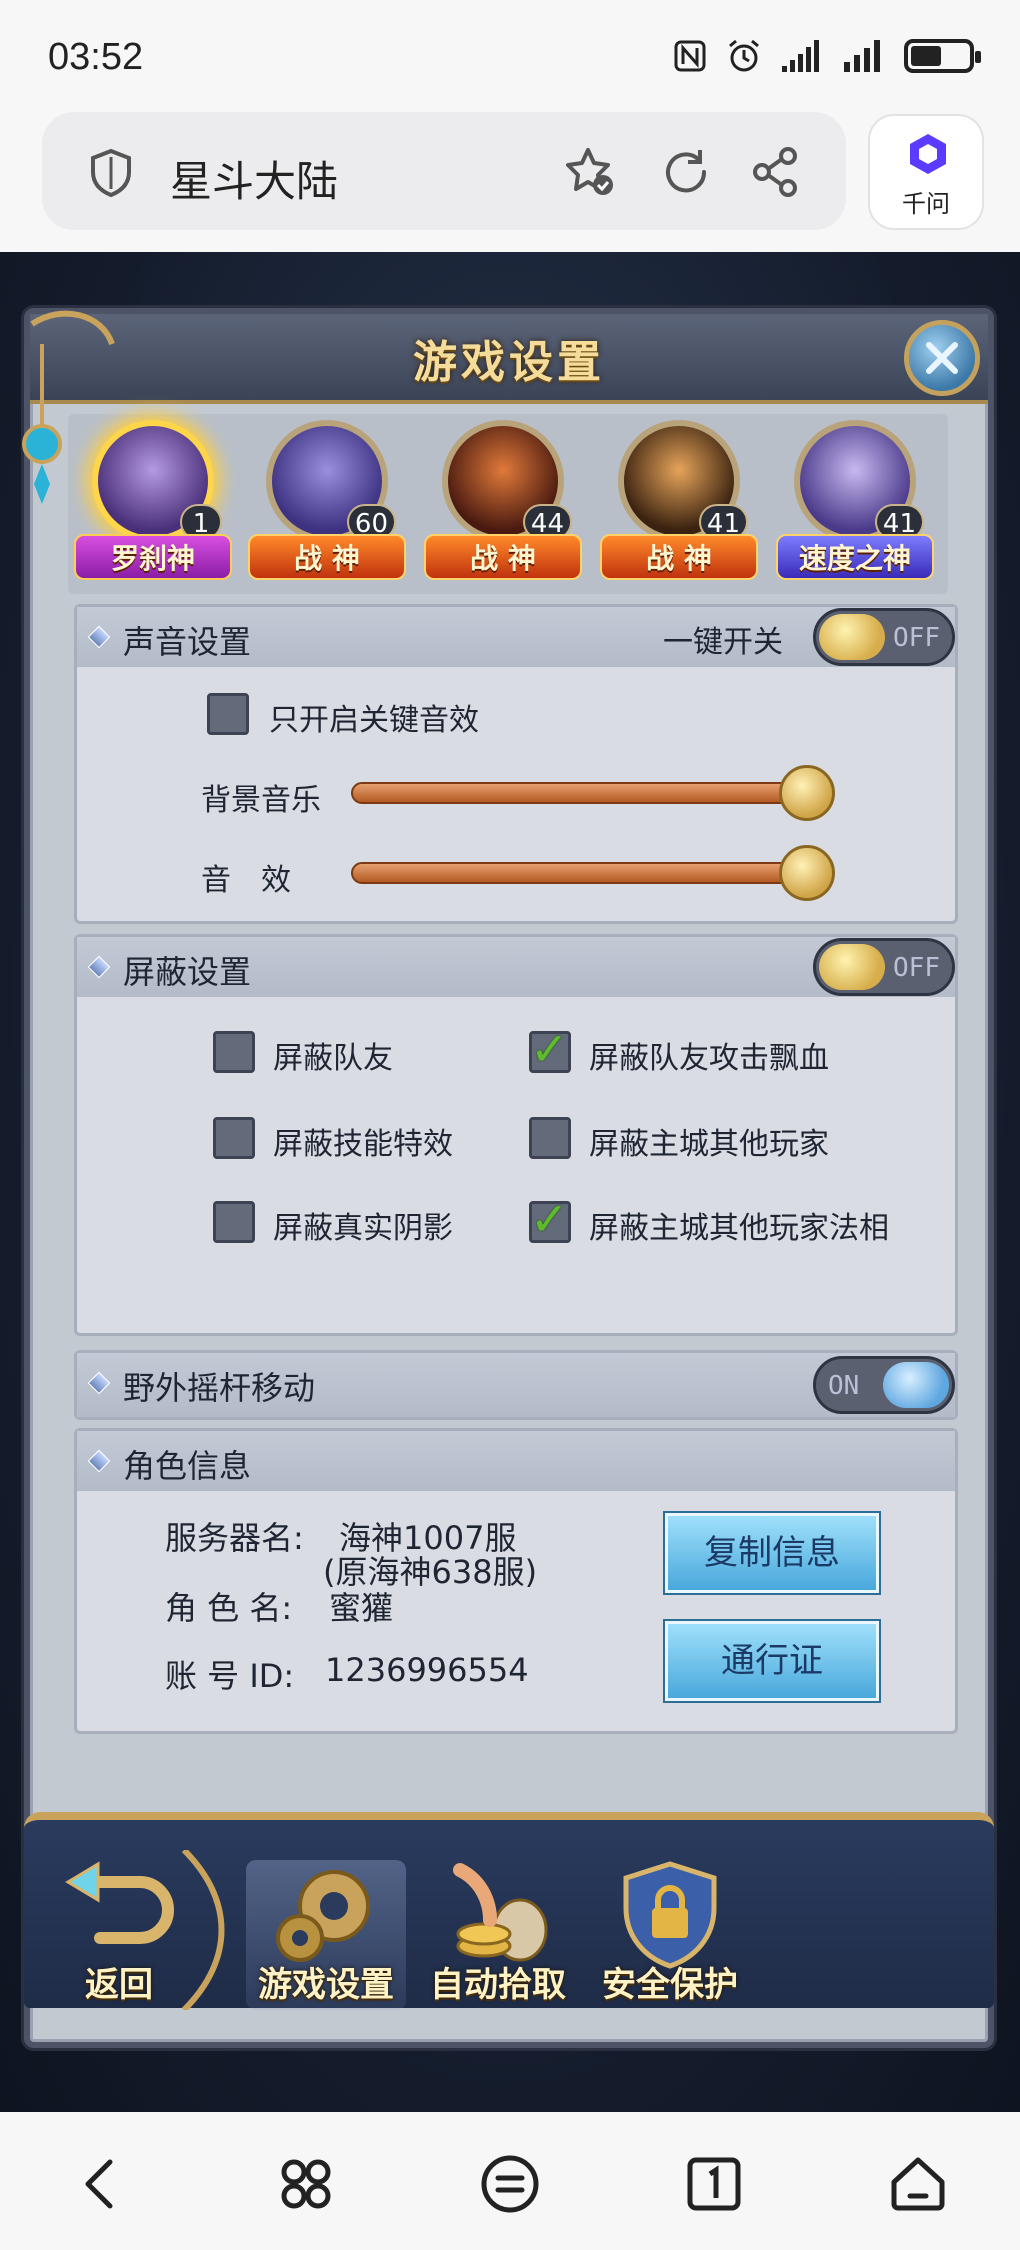 The height and width of the screenshot is (2250, 1020). What do you see at coordinates (361, 1608) in the screenshot?
I see `role-name-value: 蜜獾` at bounding box center [361, 1608].